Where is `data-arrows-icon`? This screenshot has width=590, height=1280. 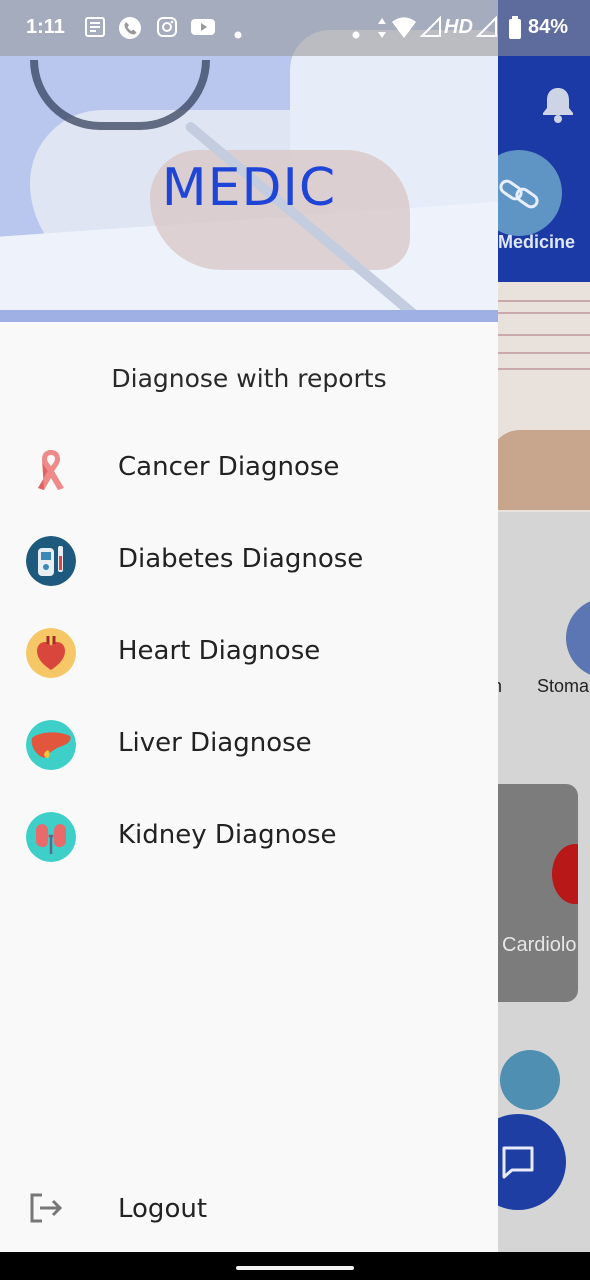
data-arrows-icon is located at coordinates (382, 30).